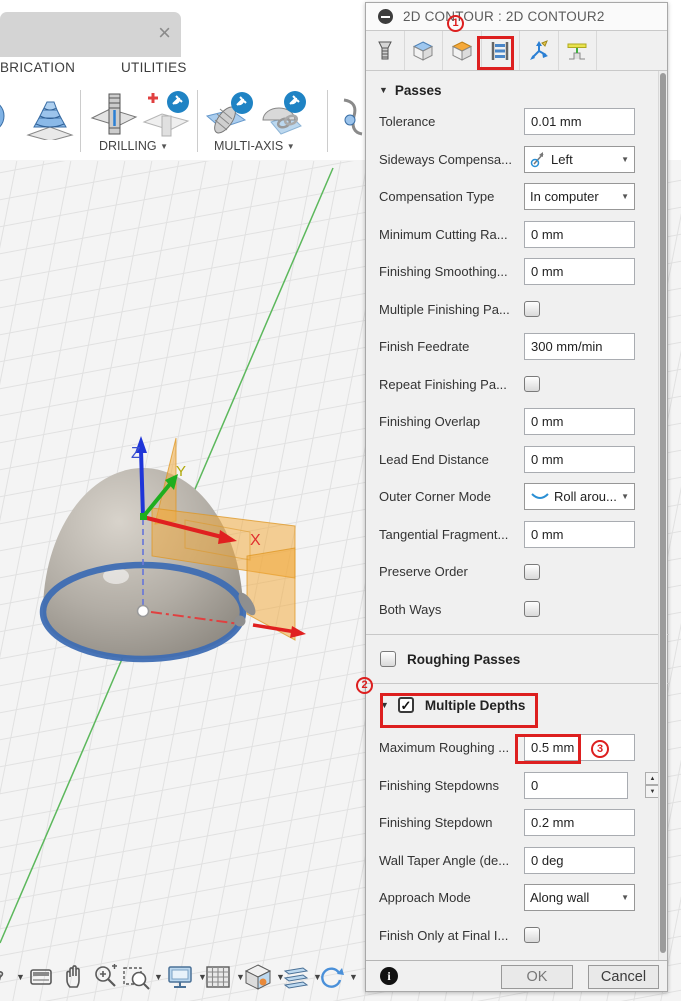 Image resolution: width=681 pixels, height=1001 pixels. I want to click on field-row-tolerance: Tolerance 0.01 mm, so click(513, 122).